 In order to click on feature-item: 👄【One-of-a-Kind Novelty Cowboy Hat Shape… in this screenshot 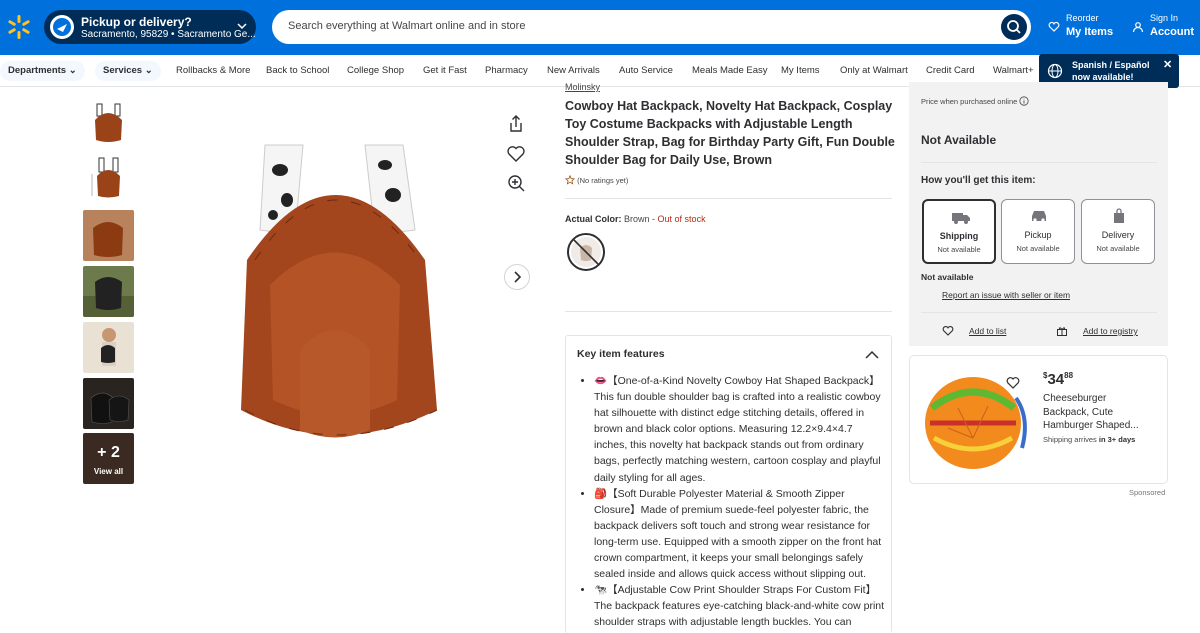, I will do `click(740, 429)`.